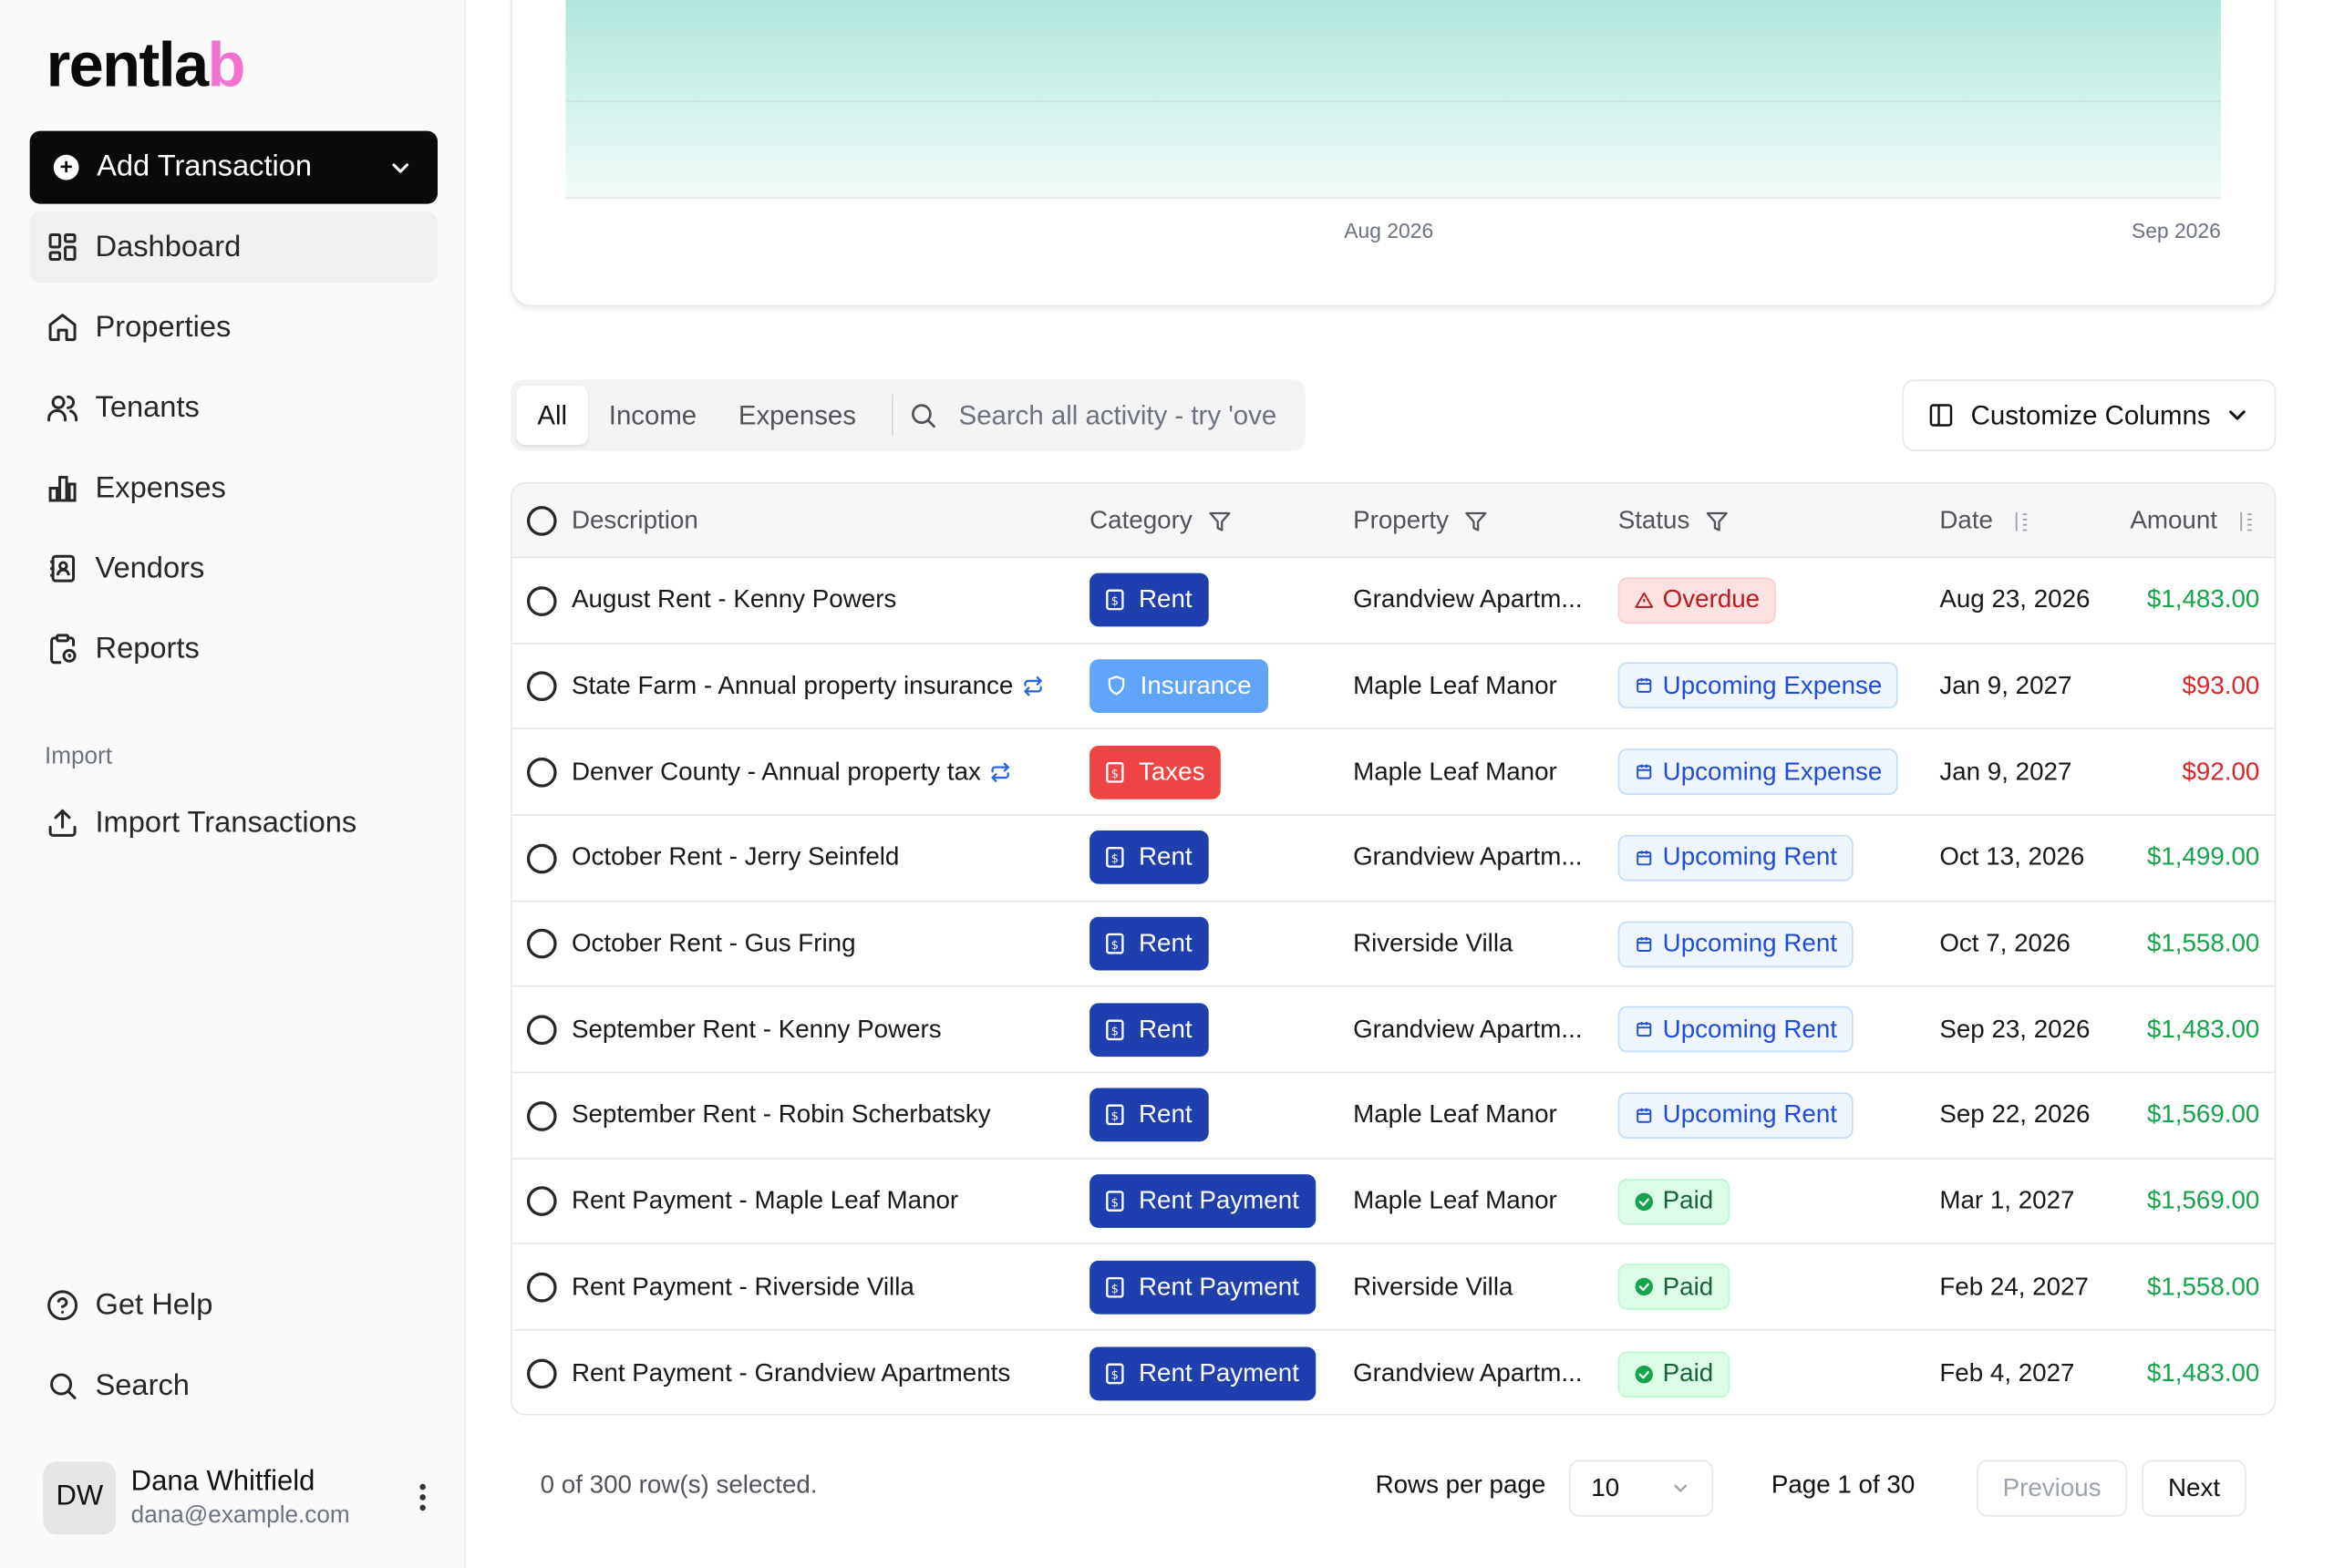  What do you see at coordinates (542, 521) in the screenshot?
I see `select-all-checkbox` at bounding box center [542, 521].